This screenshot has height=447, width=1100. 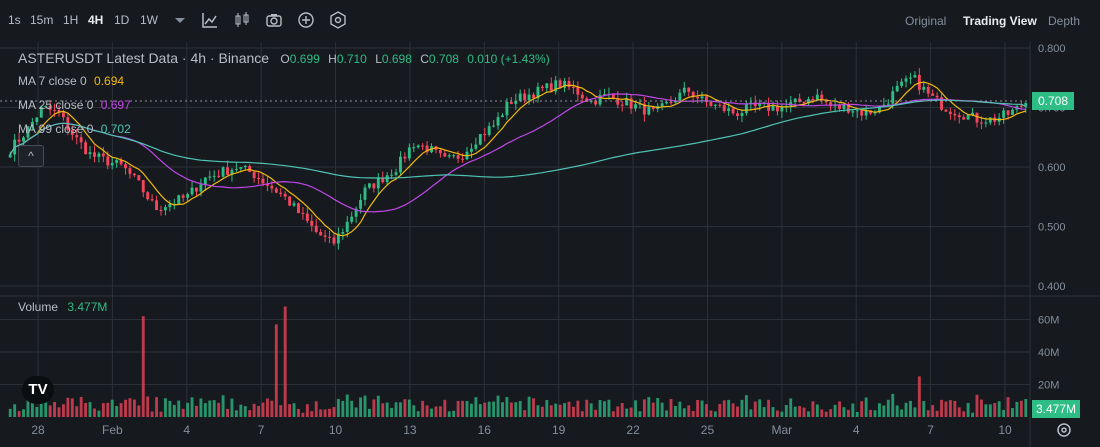 What do you see at coordinates (115, 105) in the screenshot?
I see `ma25-value: 0.697` at bounding box center [115, 105].